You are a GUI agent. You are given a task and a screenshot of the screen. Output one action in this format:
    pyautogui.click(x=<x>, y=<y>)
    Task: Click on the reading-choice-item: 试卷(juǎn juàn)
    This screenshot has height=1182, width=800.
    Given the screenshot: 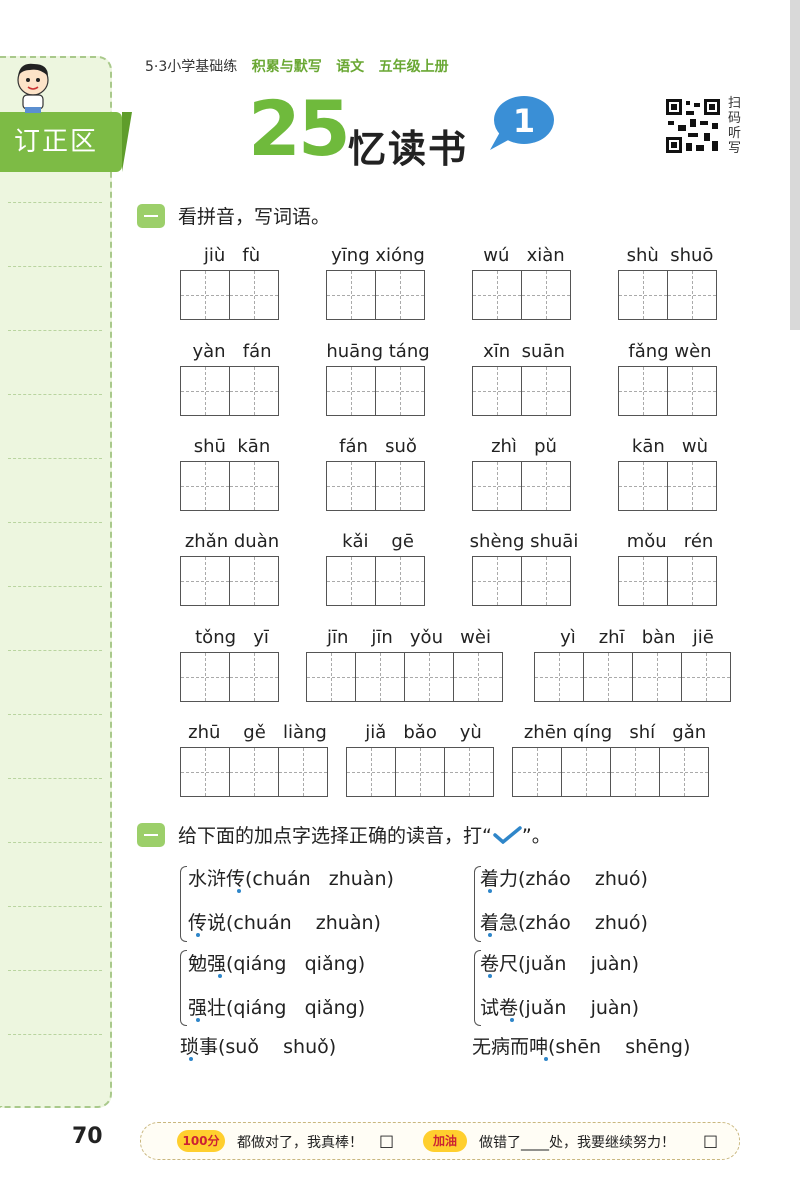 What is the action you would take?
    pyautogui.click(x=559, y=1006)
    